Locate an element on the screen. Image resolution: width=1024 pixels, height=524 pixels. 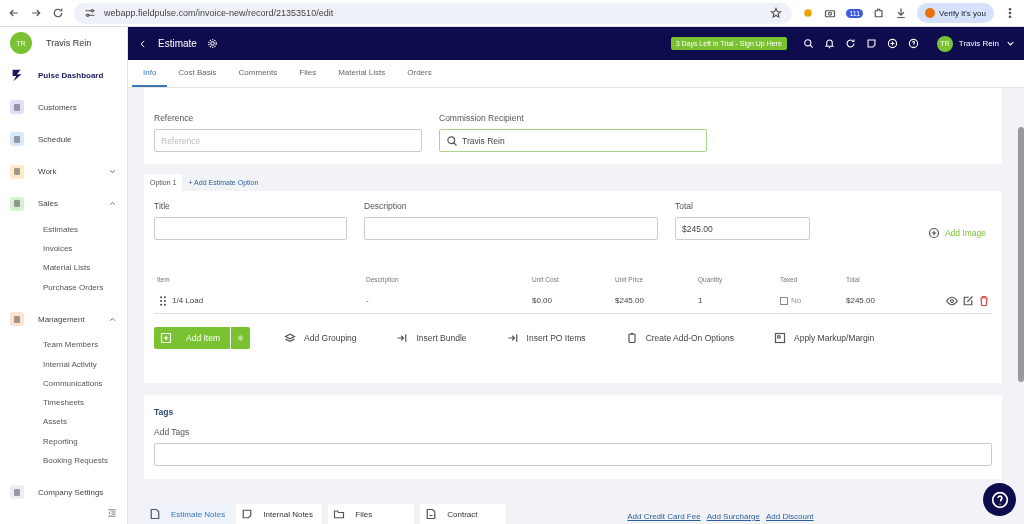
scrollbar is located at coordinates (1021, 254).